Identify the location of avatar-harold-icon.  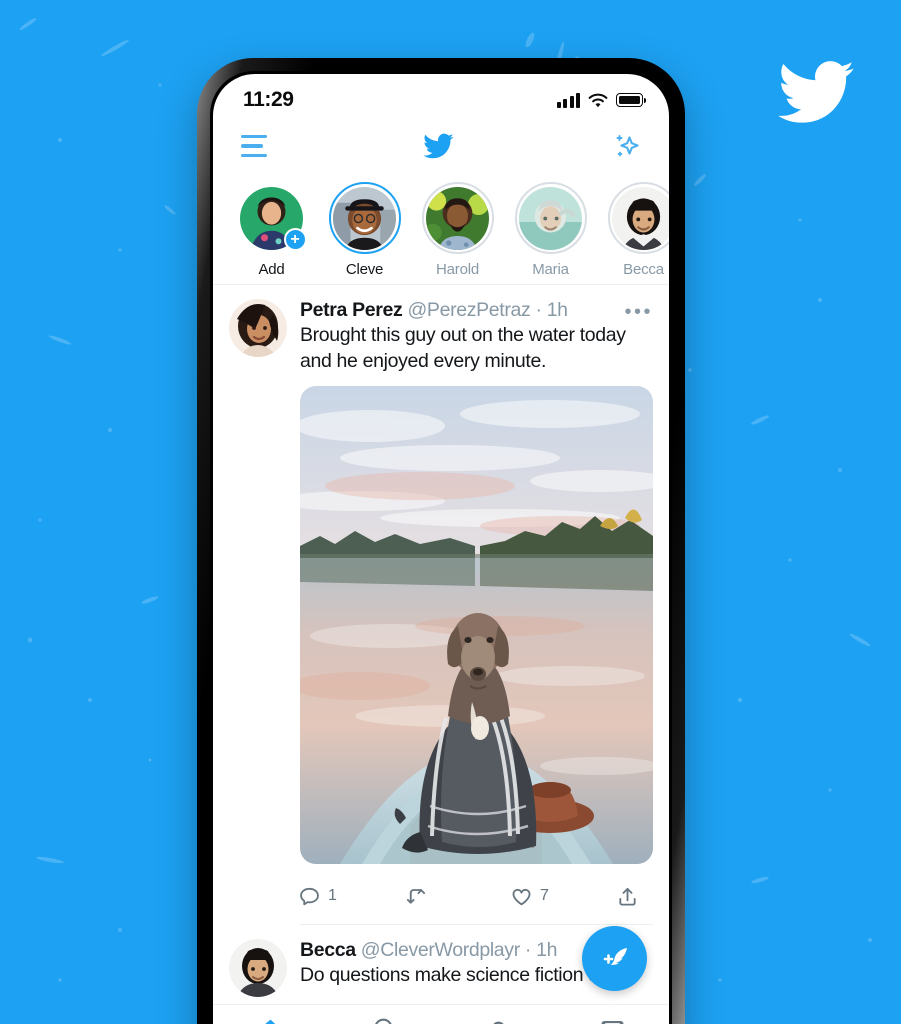
(457, 218).